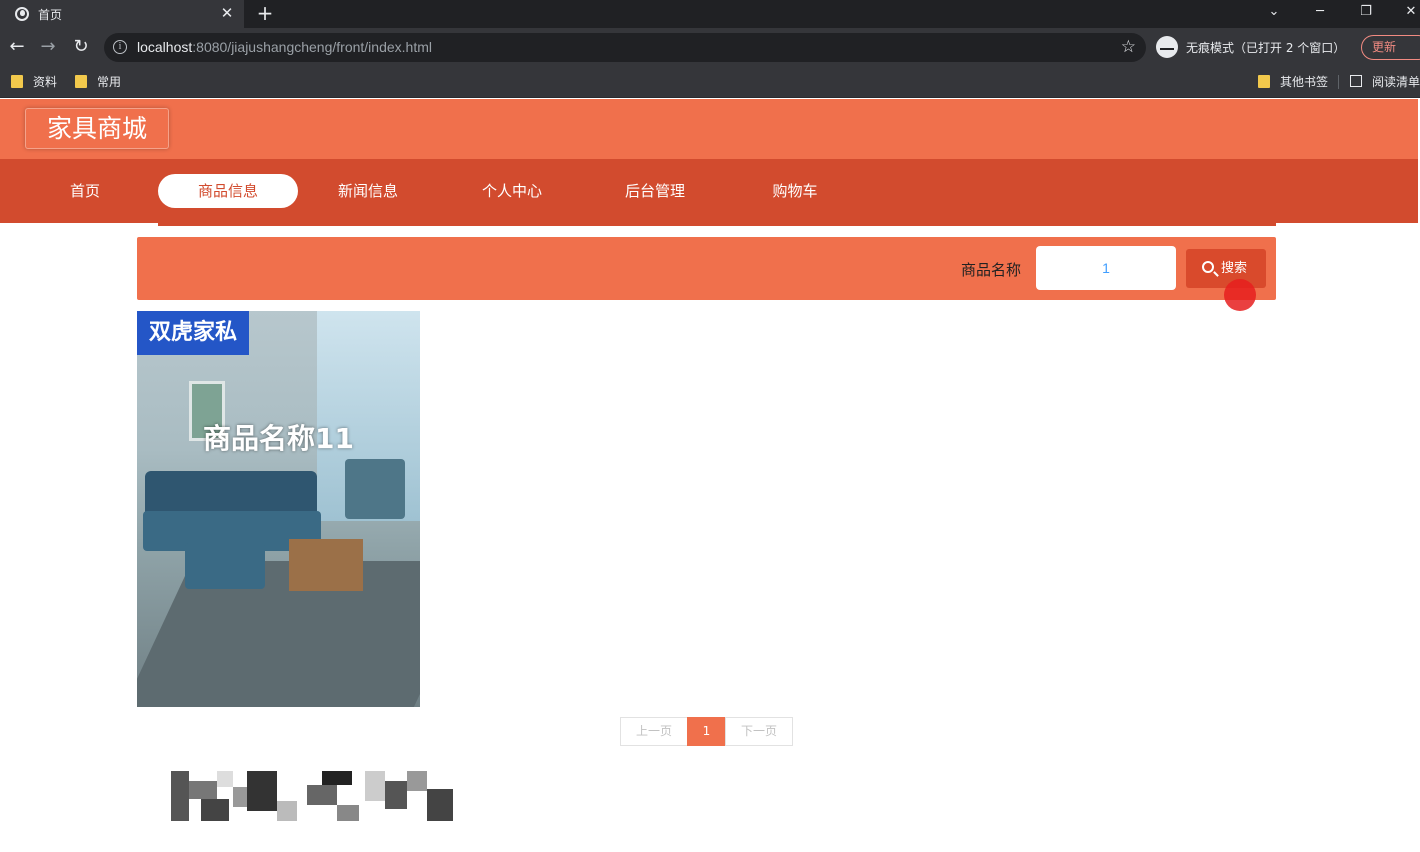 The width and height of the screenshot is (1420, 852). Describe the element at coordinates (326, 565) in the screenshot. I see `product-image-table` at that location.